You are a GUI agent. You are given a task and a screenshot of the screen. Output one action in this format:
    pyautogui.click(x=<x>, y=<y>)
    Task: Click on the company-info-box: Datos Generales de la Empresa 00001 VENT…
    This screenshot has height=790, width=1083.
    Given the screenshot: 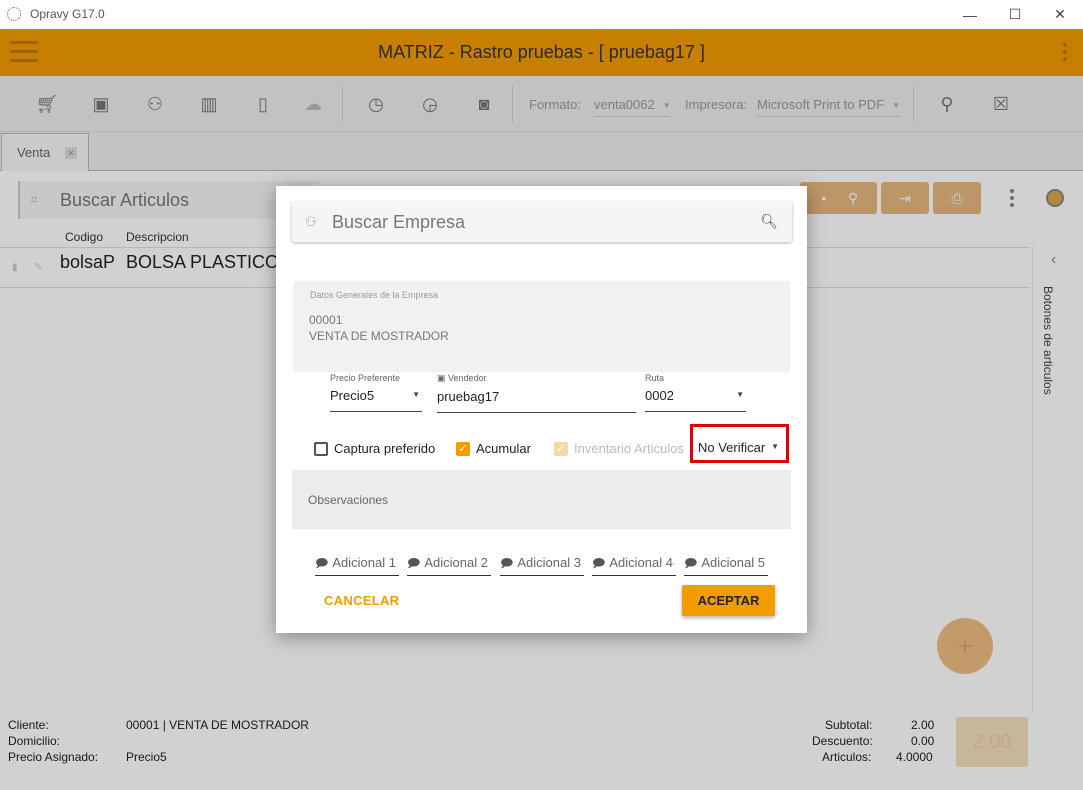 What is the action you would take?
    pyautogui.click(x=541, y=326)
    